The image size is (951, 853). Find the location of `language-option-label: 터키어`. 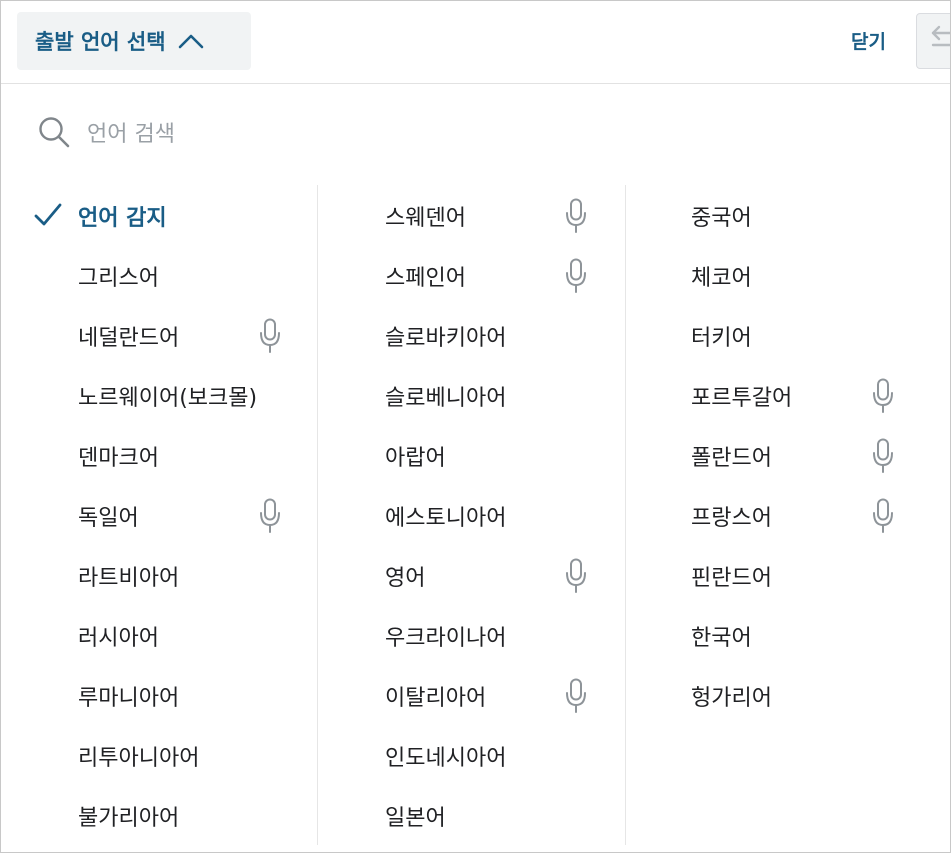

language-option-label: 터키어 is located at coordinates (721, 338).